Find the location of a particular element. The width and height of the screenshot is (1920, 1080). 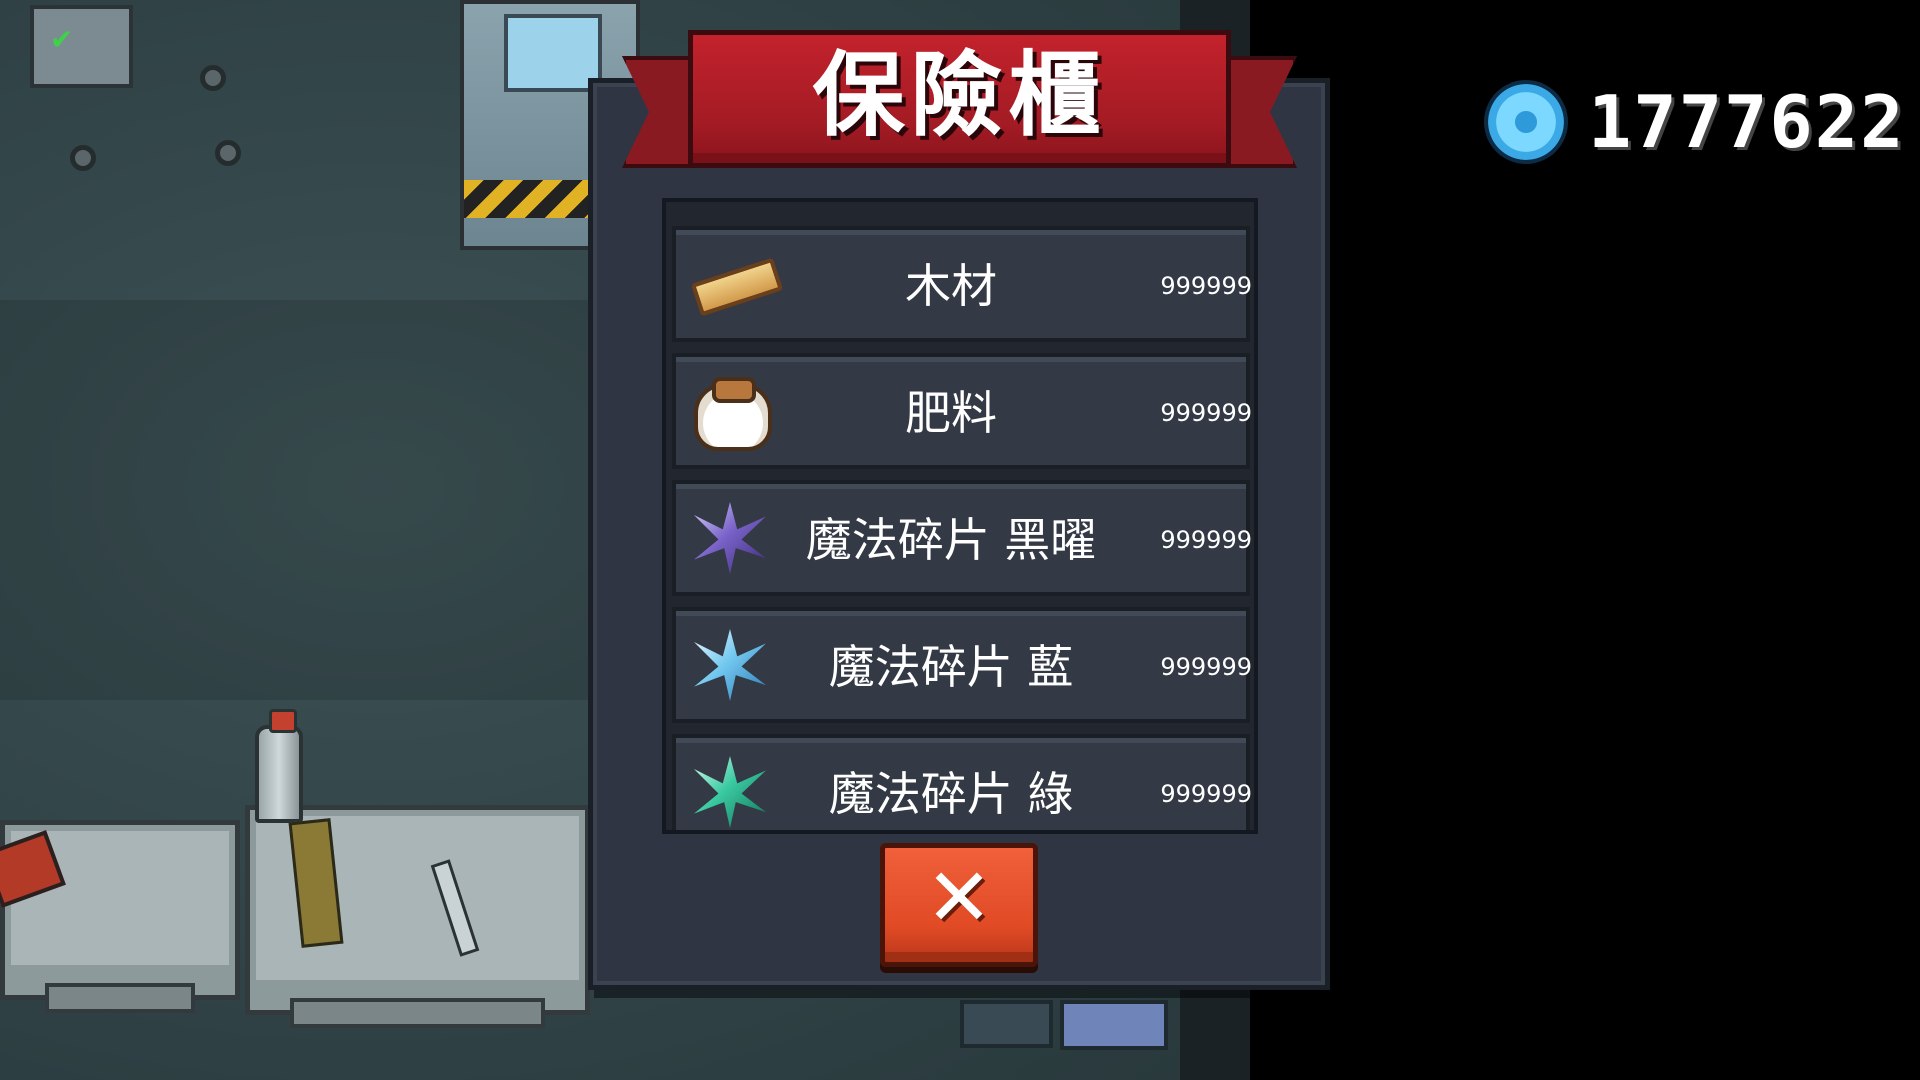

vault-item-wood: 木材 999999 is located at coordinates (962, 284).